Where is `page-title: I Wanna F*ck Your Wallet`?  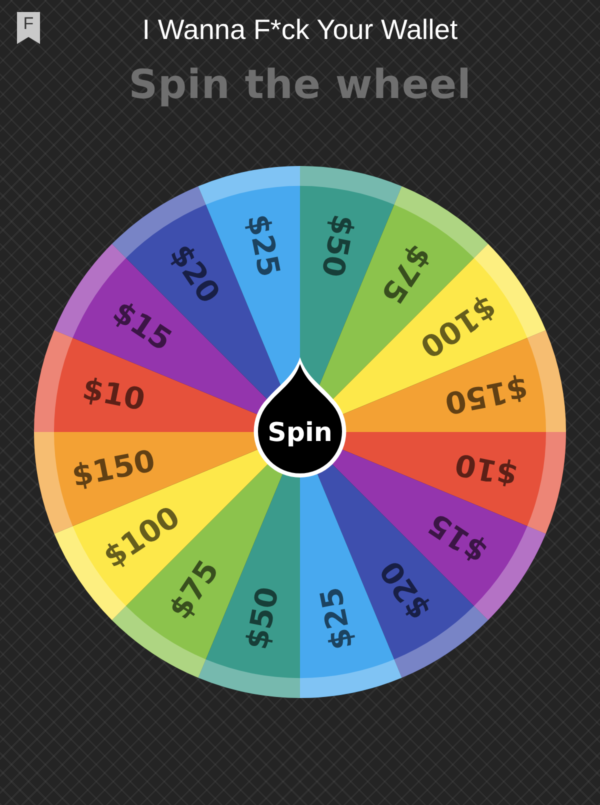 page-title: I Wanna F*ck Your Wallet is located at coordinates (300, 30).